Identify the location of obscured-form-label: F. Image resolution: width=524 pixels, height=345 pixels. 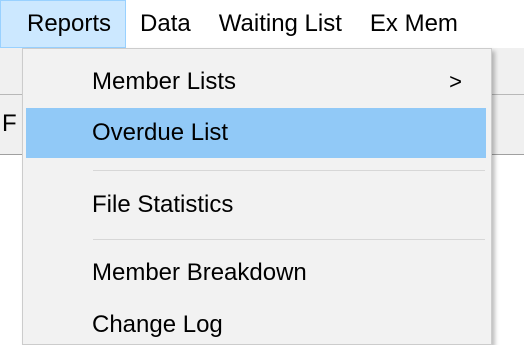
(9, 123).